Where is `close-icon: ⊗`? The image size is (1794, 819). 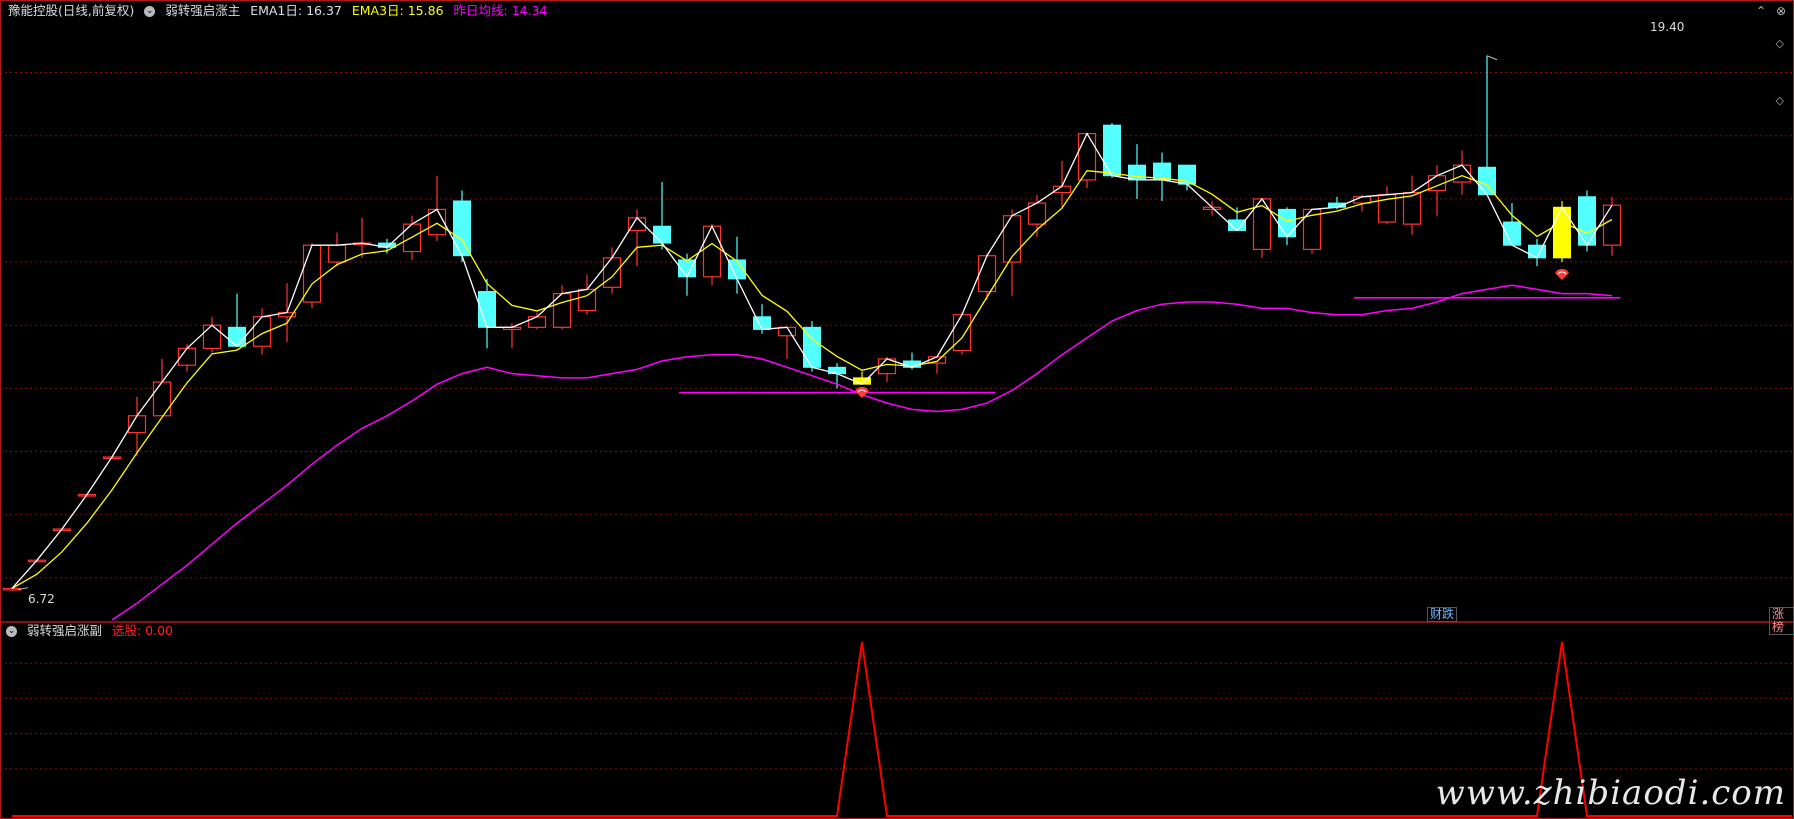 close-icon: ⊗ is located at coordinates (1781, 11).